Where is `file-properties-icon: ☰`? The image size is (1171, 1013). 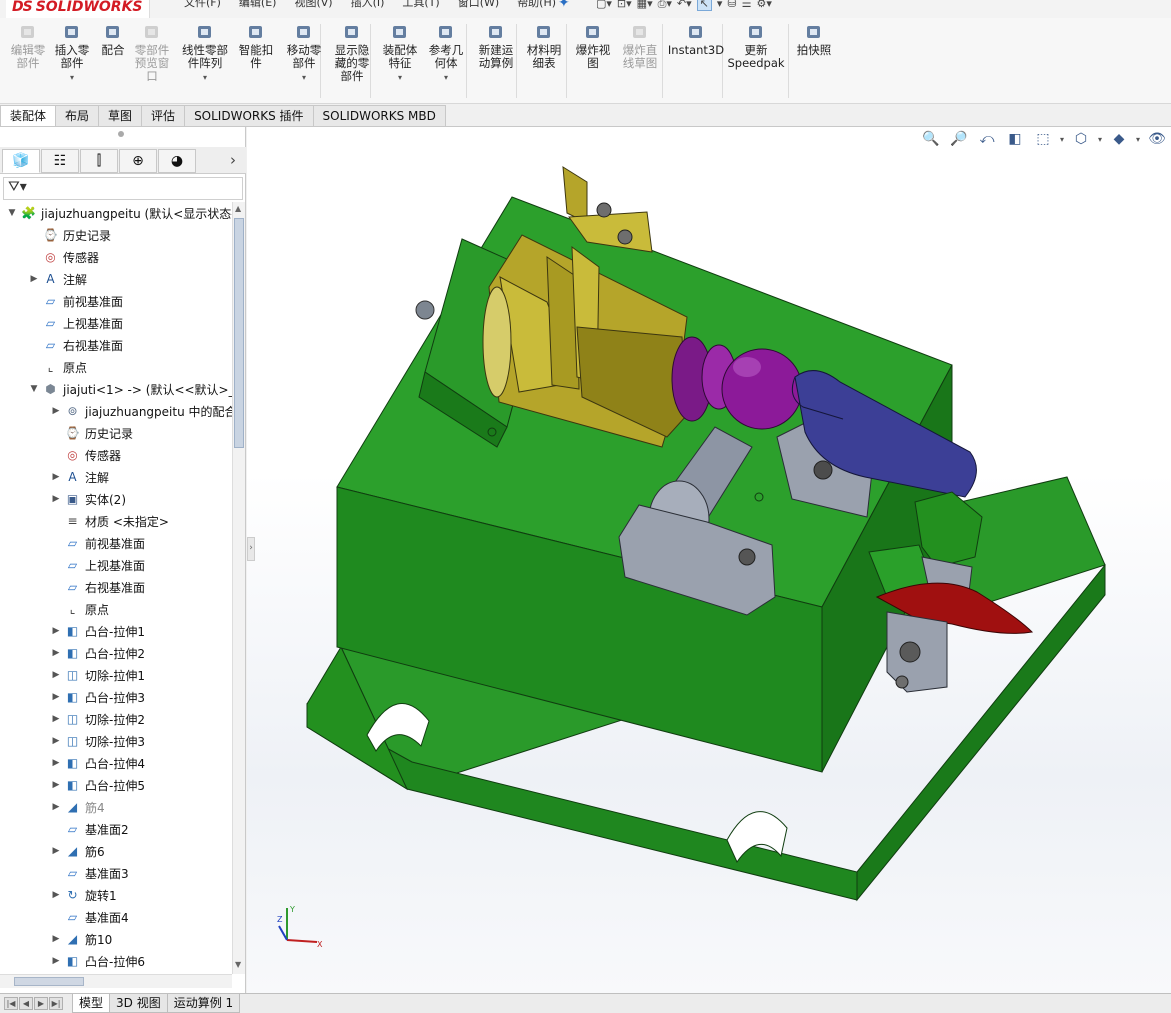
file-properties-icon: ☰ is located at coordinates (747, 5).